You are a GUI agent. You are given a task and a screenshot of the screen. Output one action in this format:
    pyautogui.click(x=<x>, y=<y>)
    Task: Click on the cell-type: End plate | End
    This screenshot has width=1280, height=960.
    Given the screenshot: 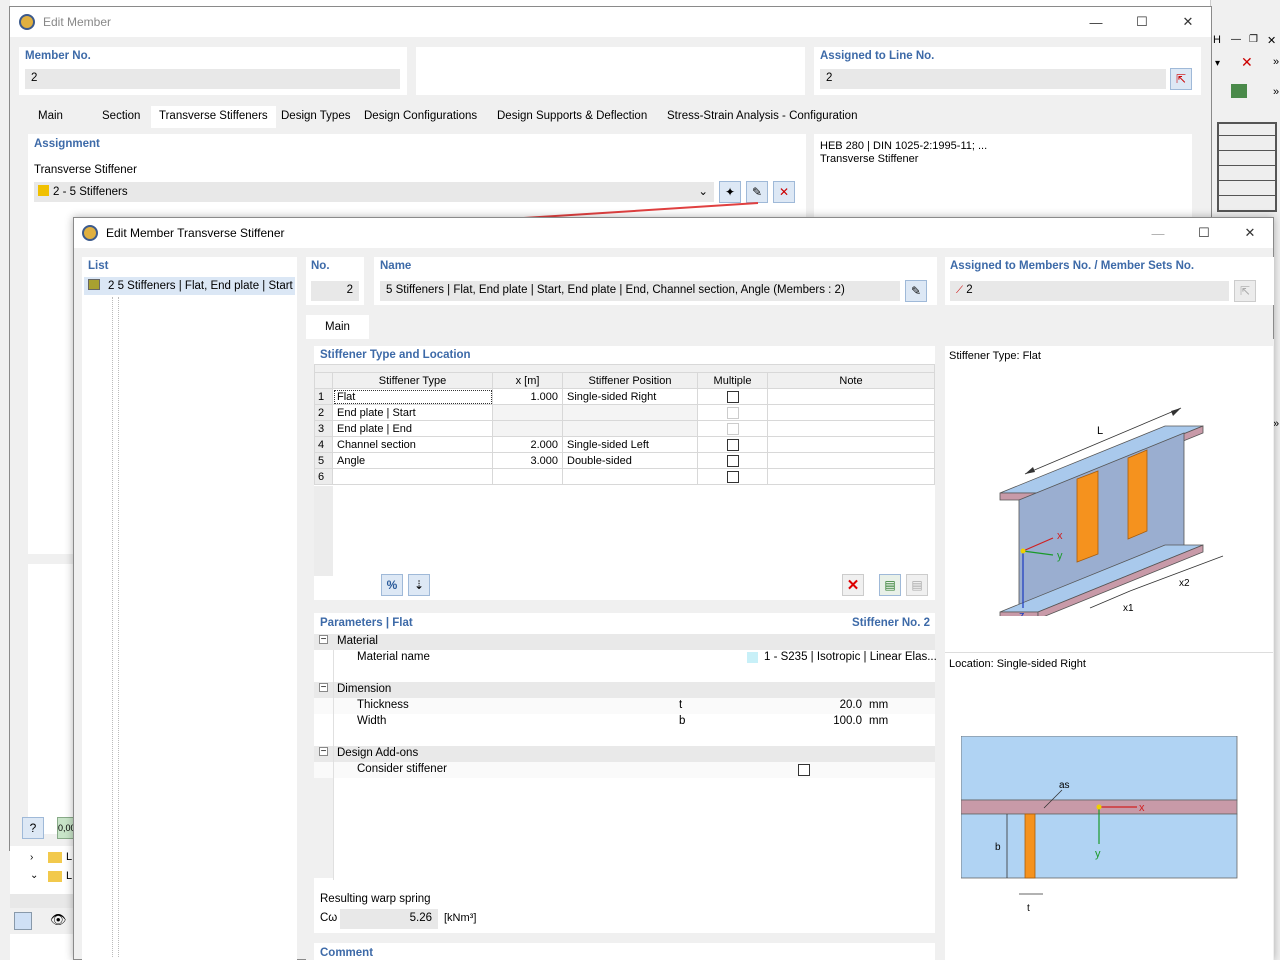 What is the action you would take?
    pyautogui.click(x=412, y=428)
    